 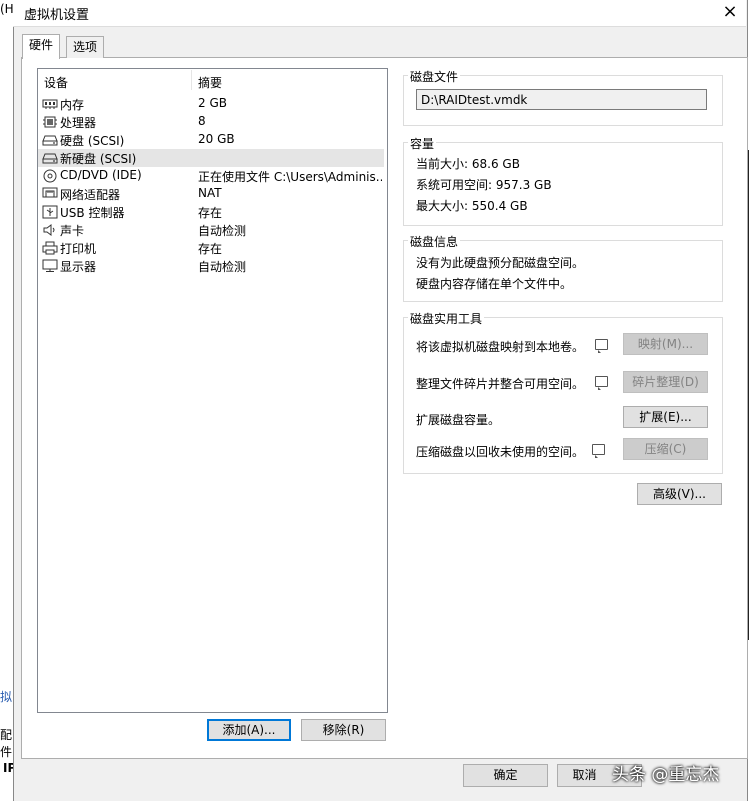 What do you see at coordinates (500, 263) in the screenshot?
I see `disk-info-line: 没有为此硬盘预分配磁盘空间。` at bounding box center [500, 263].